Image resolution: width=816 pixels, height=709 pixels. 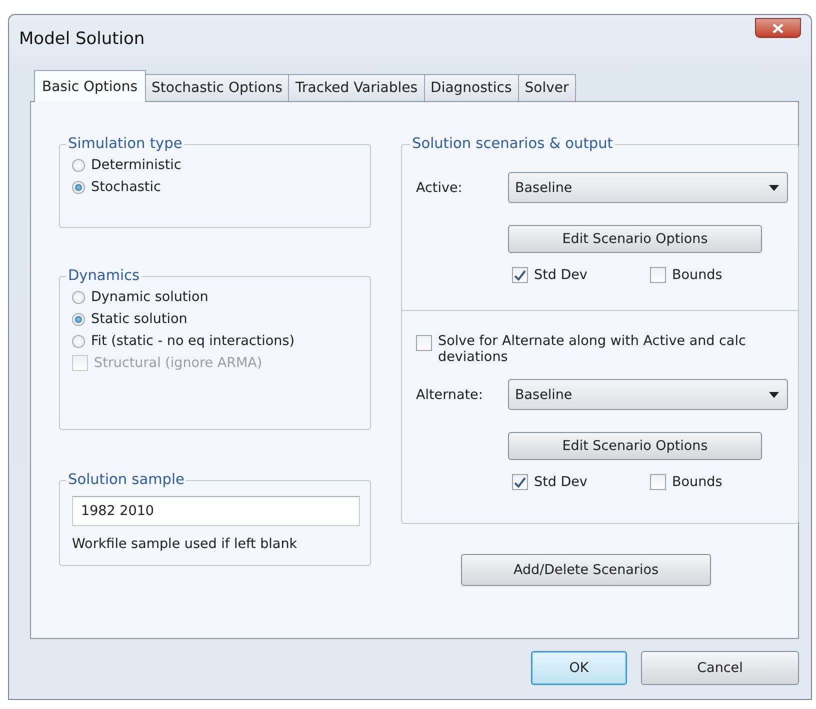 I want to click on field-label: Alternate:, so click(x=450, y=394).